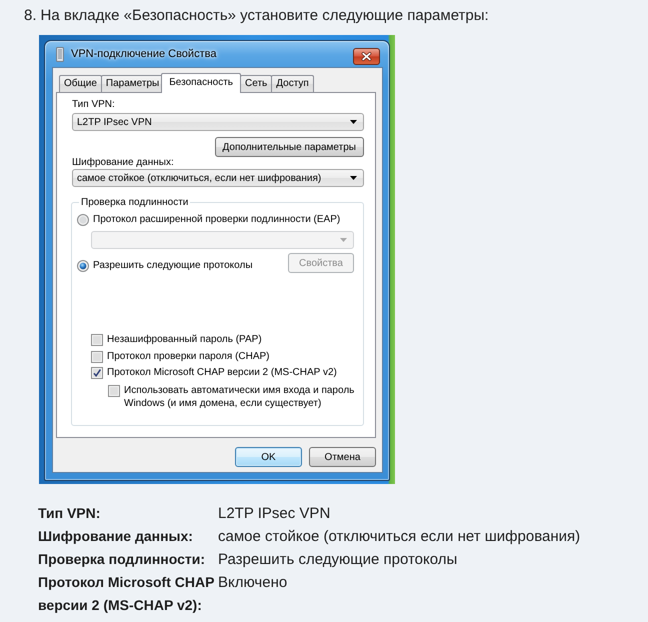 The width and height of the screenshot is (648, 622). Describe the element at coordinates (30, 16) in the screenshot. I see `list-number: 8.` at that location.